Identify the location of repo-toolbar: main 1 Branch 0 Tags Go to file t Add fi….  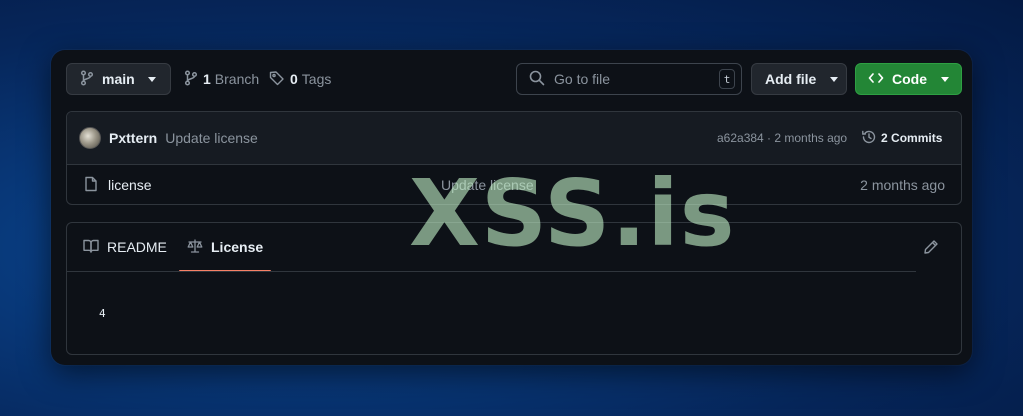
(514, 79).